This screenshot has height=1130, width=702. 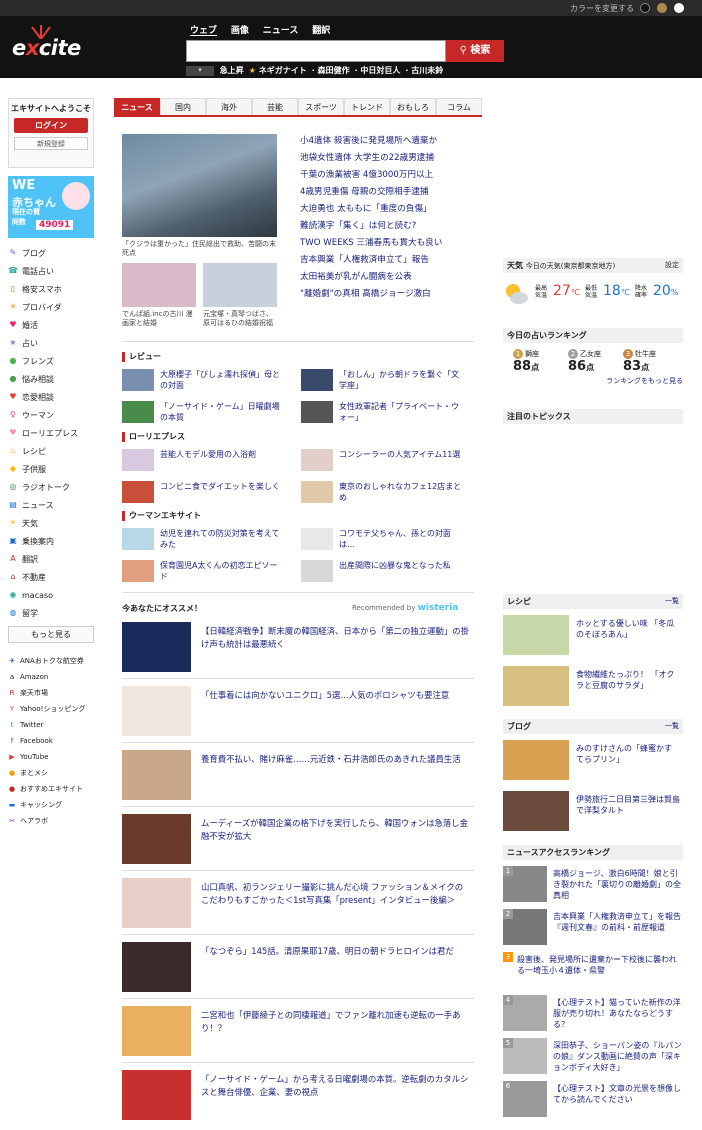 What do you see at coordinates (389, 142) in the screenshot?
I see `headline-link: 小4遺体 殺害後に発見場所へ遺棄か` at bounding box center [389, 142].